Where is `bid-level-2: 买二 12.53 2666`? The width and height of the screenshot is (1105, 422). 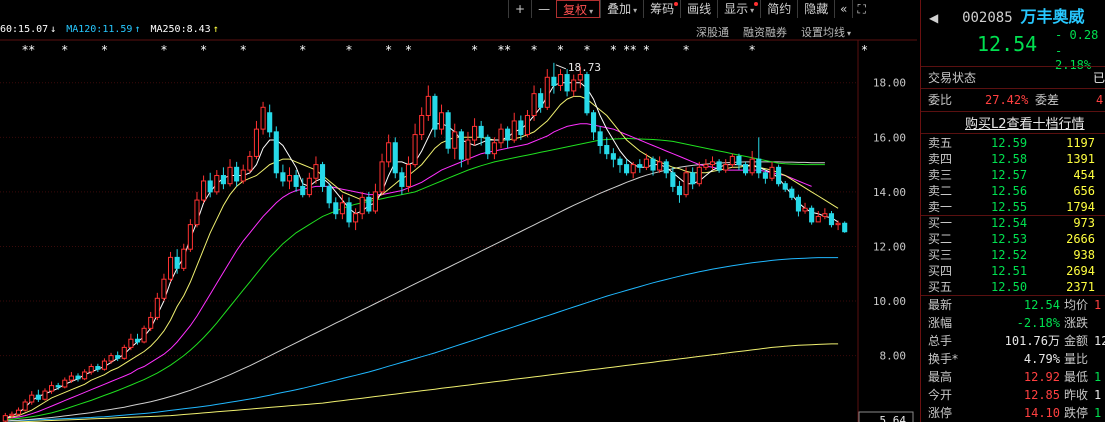
bid-level-2: 买二 12.53 2666 is located at coordinates (1013, 239).